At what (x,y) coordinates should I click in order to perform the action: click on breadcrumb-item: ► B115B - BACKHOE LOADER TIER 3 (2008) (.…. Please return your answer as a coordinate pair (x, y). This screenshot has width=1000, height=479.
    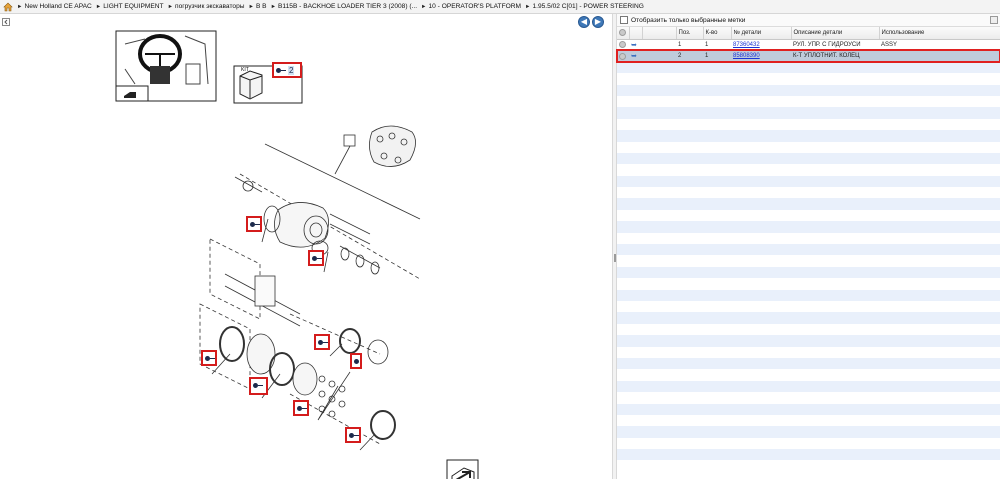
    Looking at the image, I should click on (344, 6).